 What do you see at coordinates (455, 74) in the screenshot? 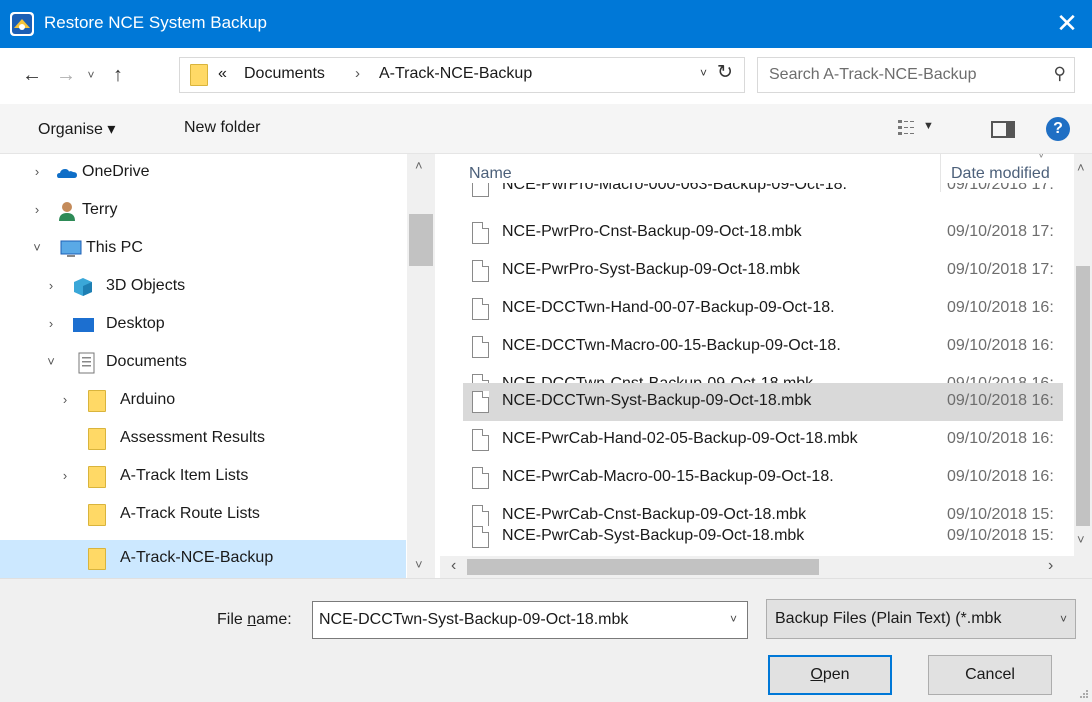
I see `breadcrumb-current-folder: A-Track-NCE-Backup` at bounding box center [455, 74].